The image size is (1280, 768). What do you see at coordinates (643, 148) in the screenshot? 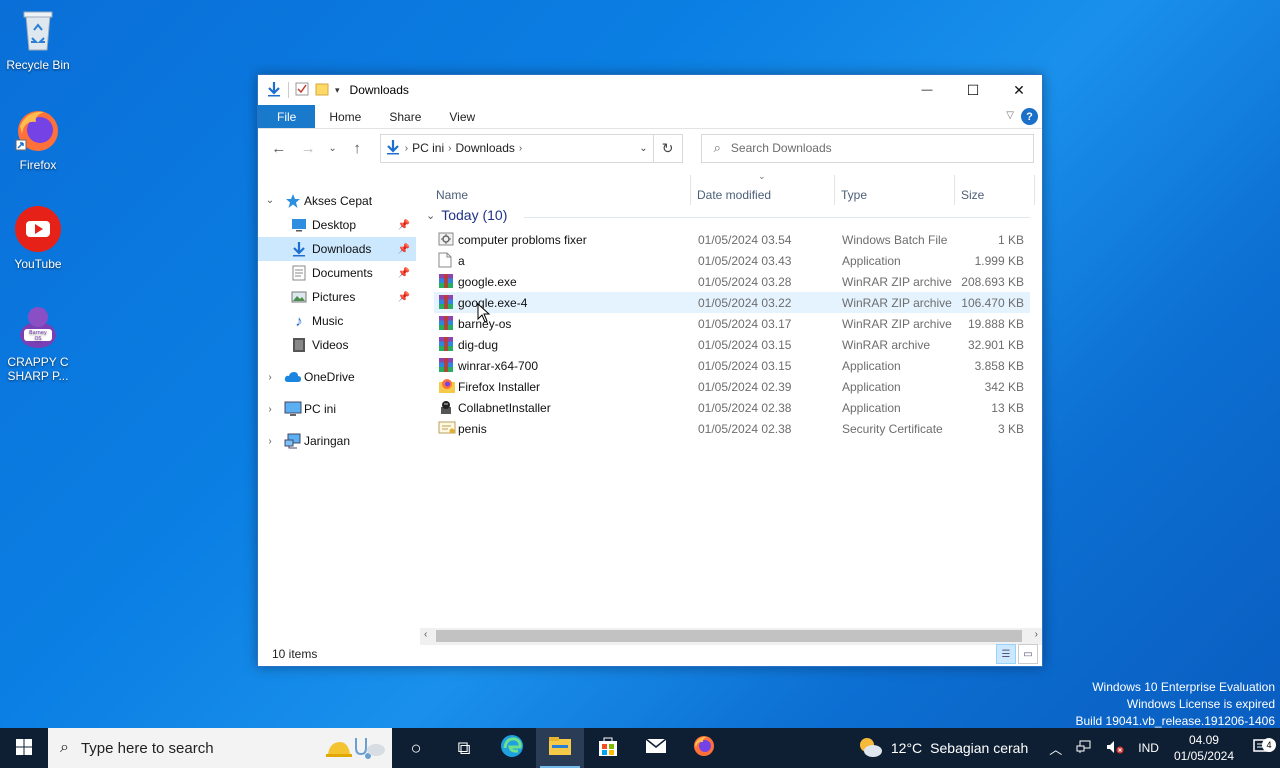
I see `address-dropdown-icon: ⌄` at bounding box center [643, 148].